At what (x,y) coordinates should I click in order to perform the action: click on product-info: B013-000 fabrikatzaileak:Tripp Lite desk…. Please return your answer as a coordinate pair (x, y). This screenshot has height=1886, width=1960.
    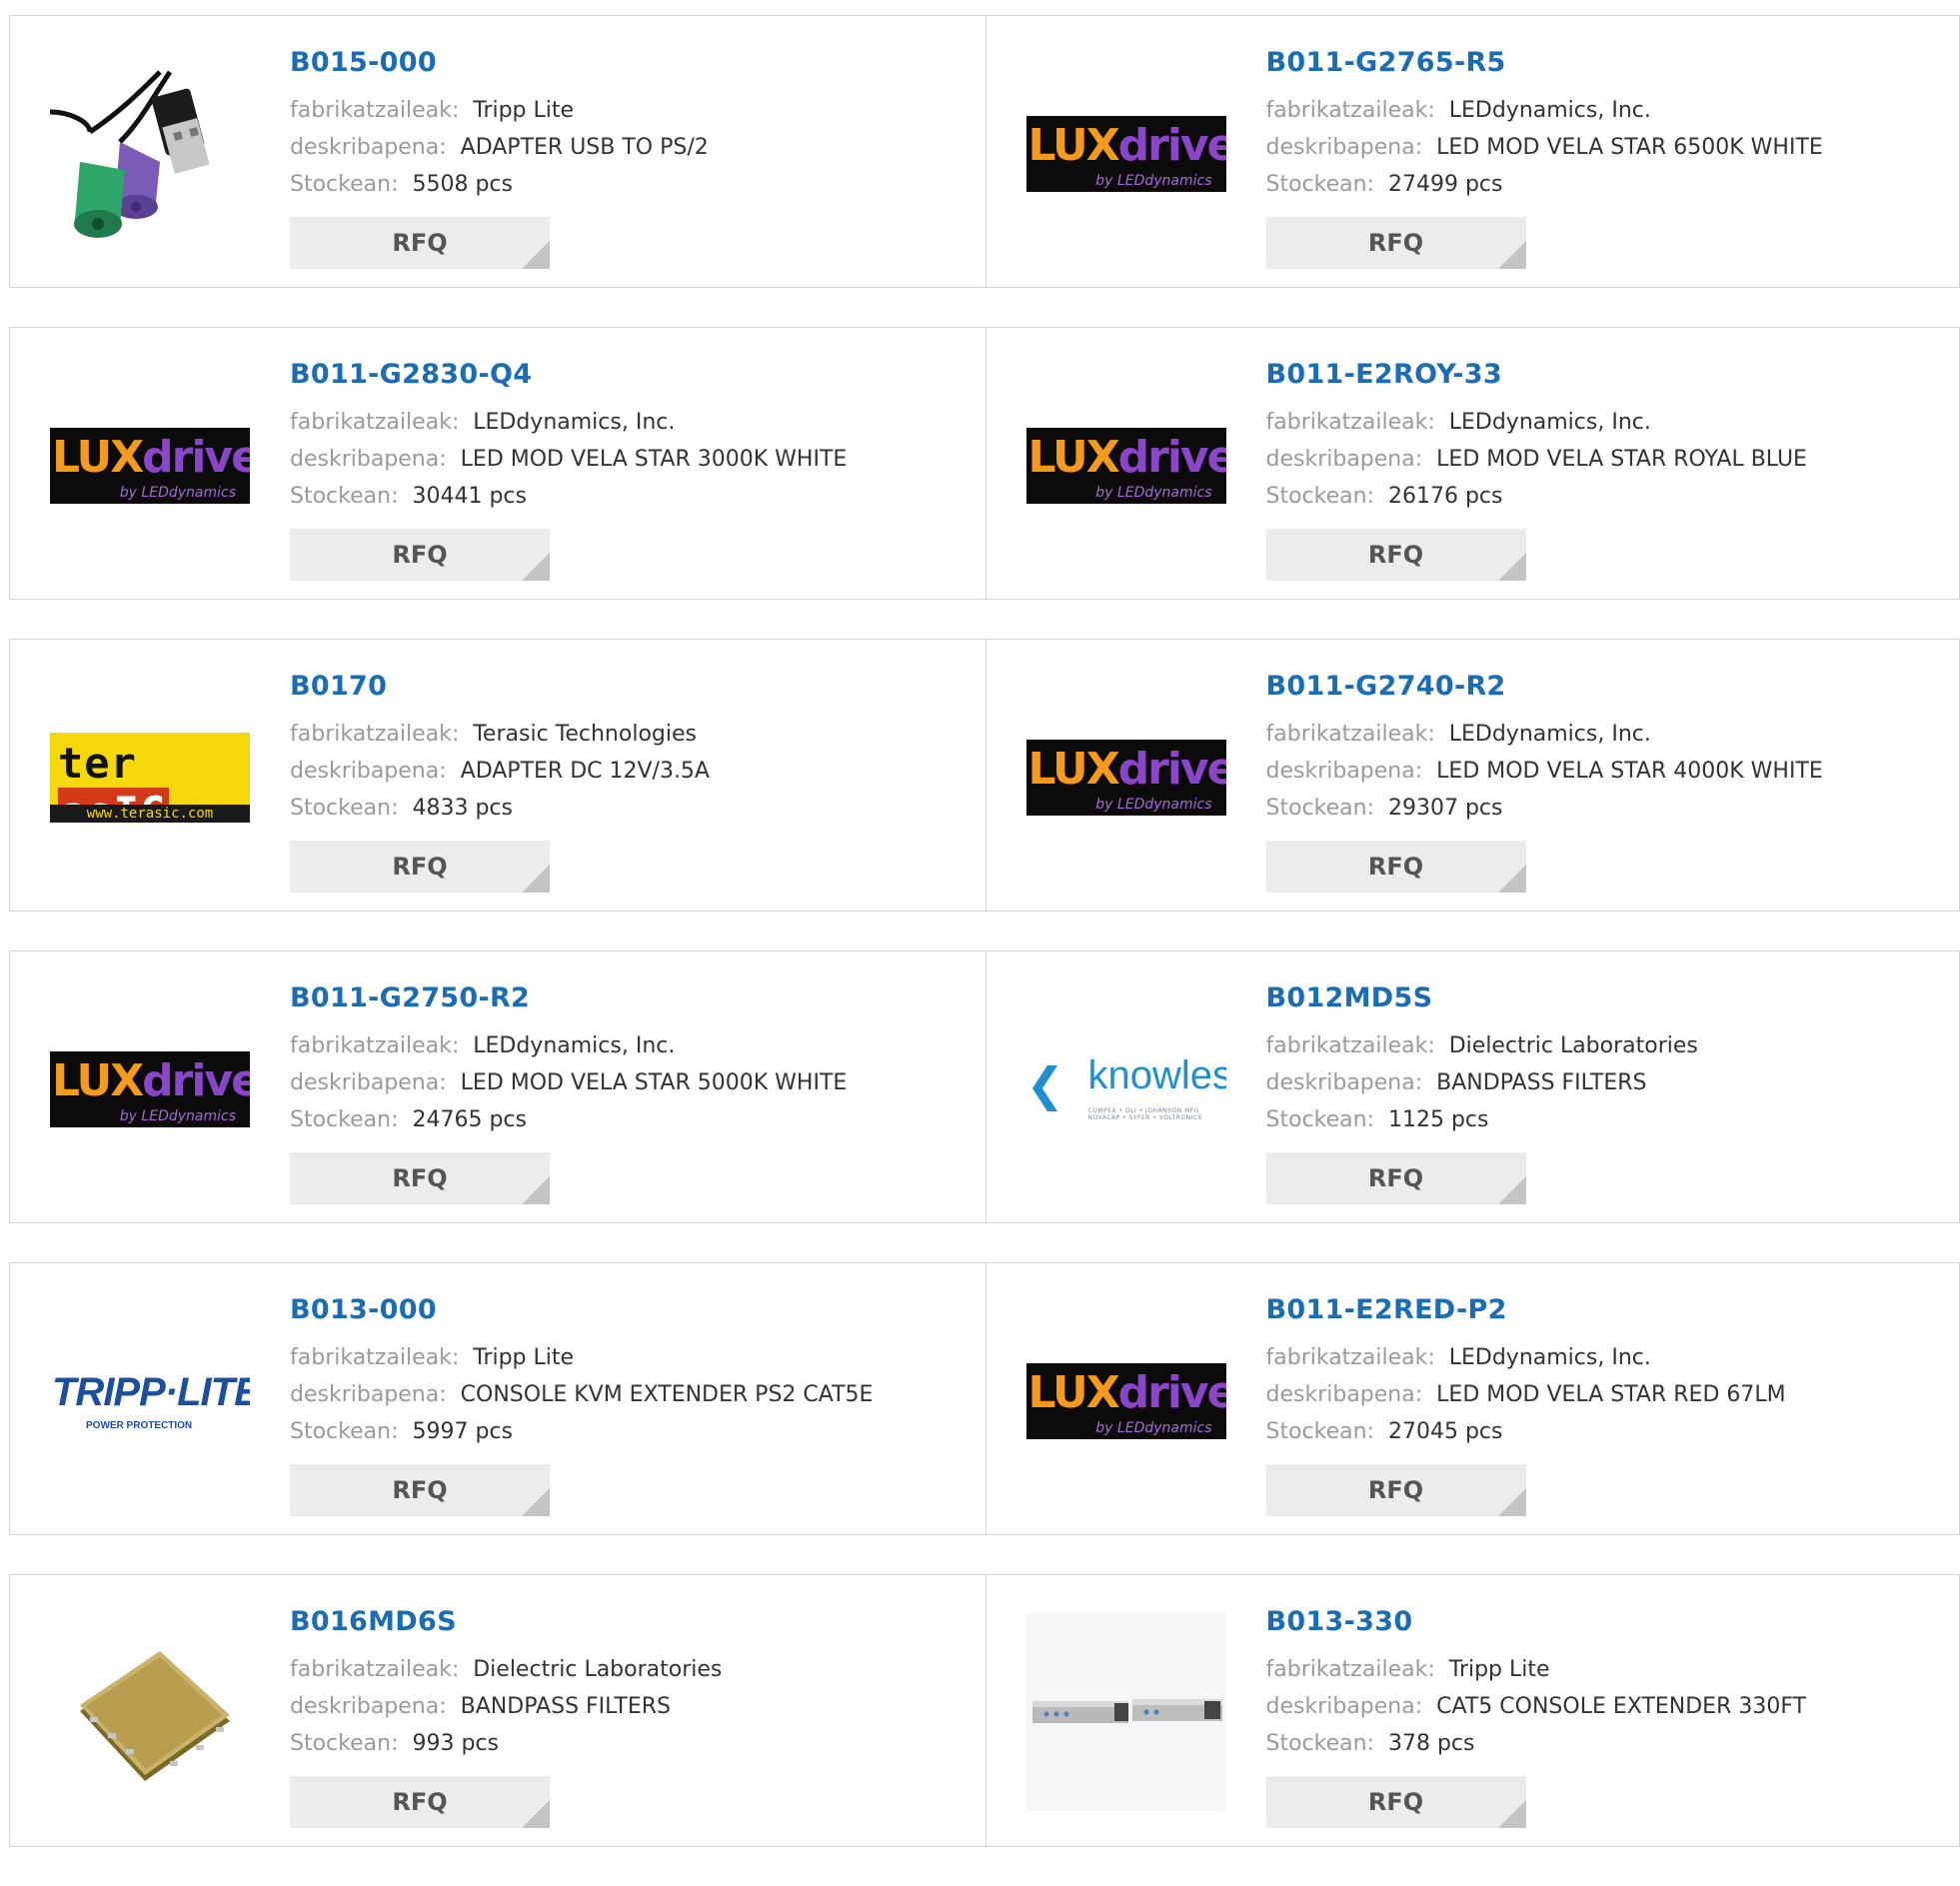
    Looking at the image, I should click on (581, 1404).